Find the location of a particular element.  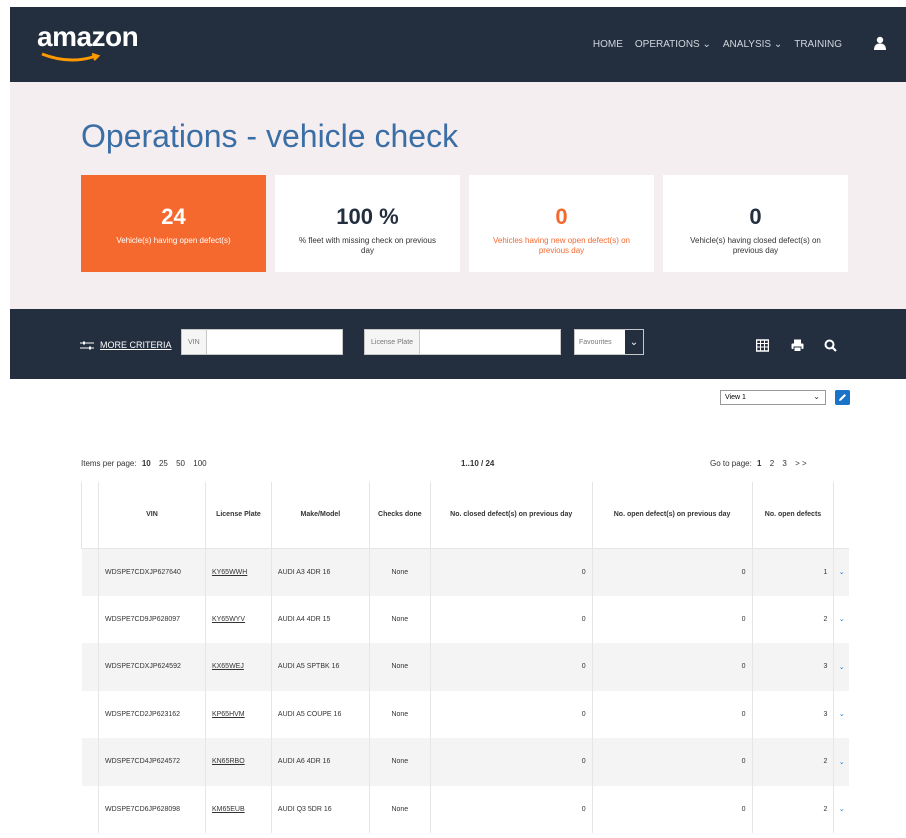

vin-input is located at coordinates (274, 342).